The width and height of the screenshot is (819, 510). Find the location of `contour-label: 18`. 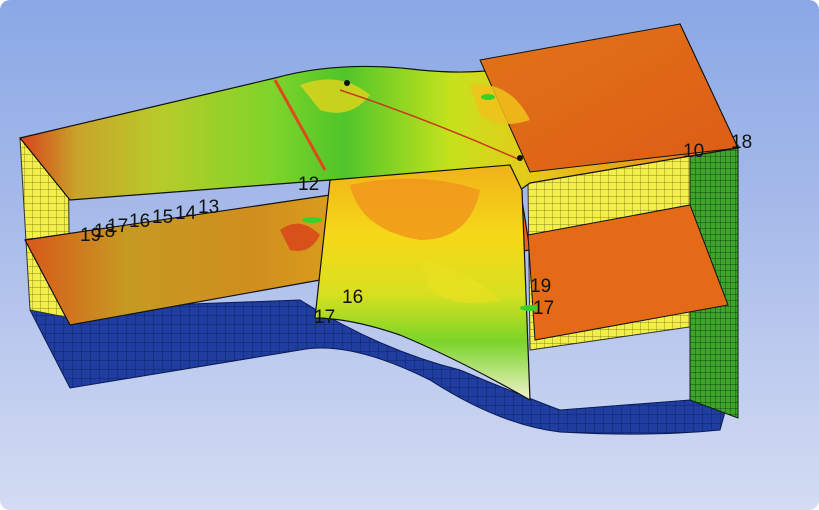

contour-label: 18 is located at coordinates (741, 142).